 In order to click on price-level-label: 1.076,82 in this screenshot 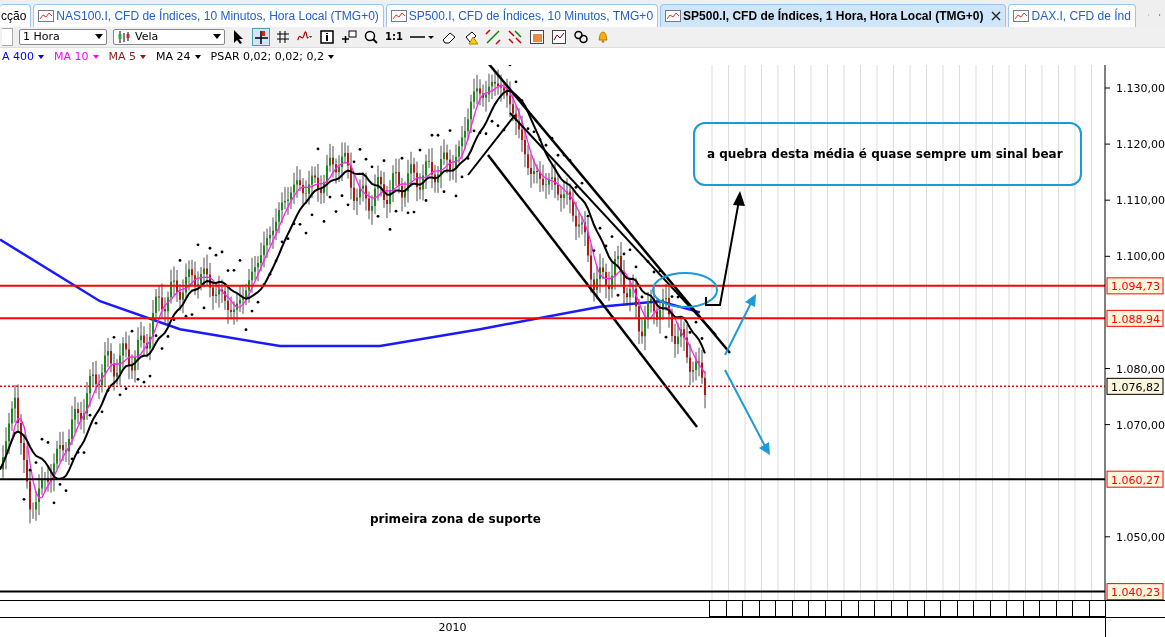, I will do `click(1135, 387)`.